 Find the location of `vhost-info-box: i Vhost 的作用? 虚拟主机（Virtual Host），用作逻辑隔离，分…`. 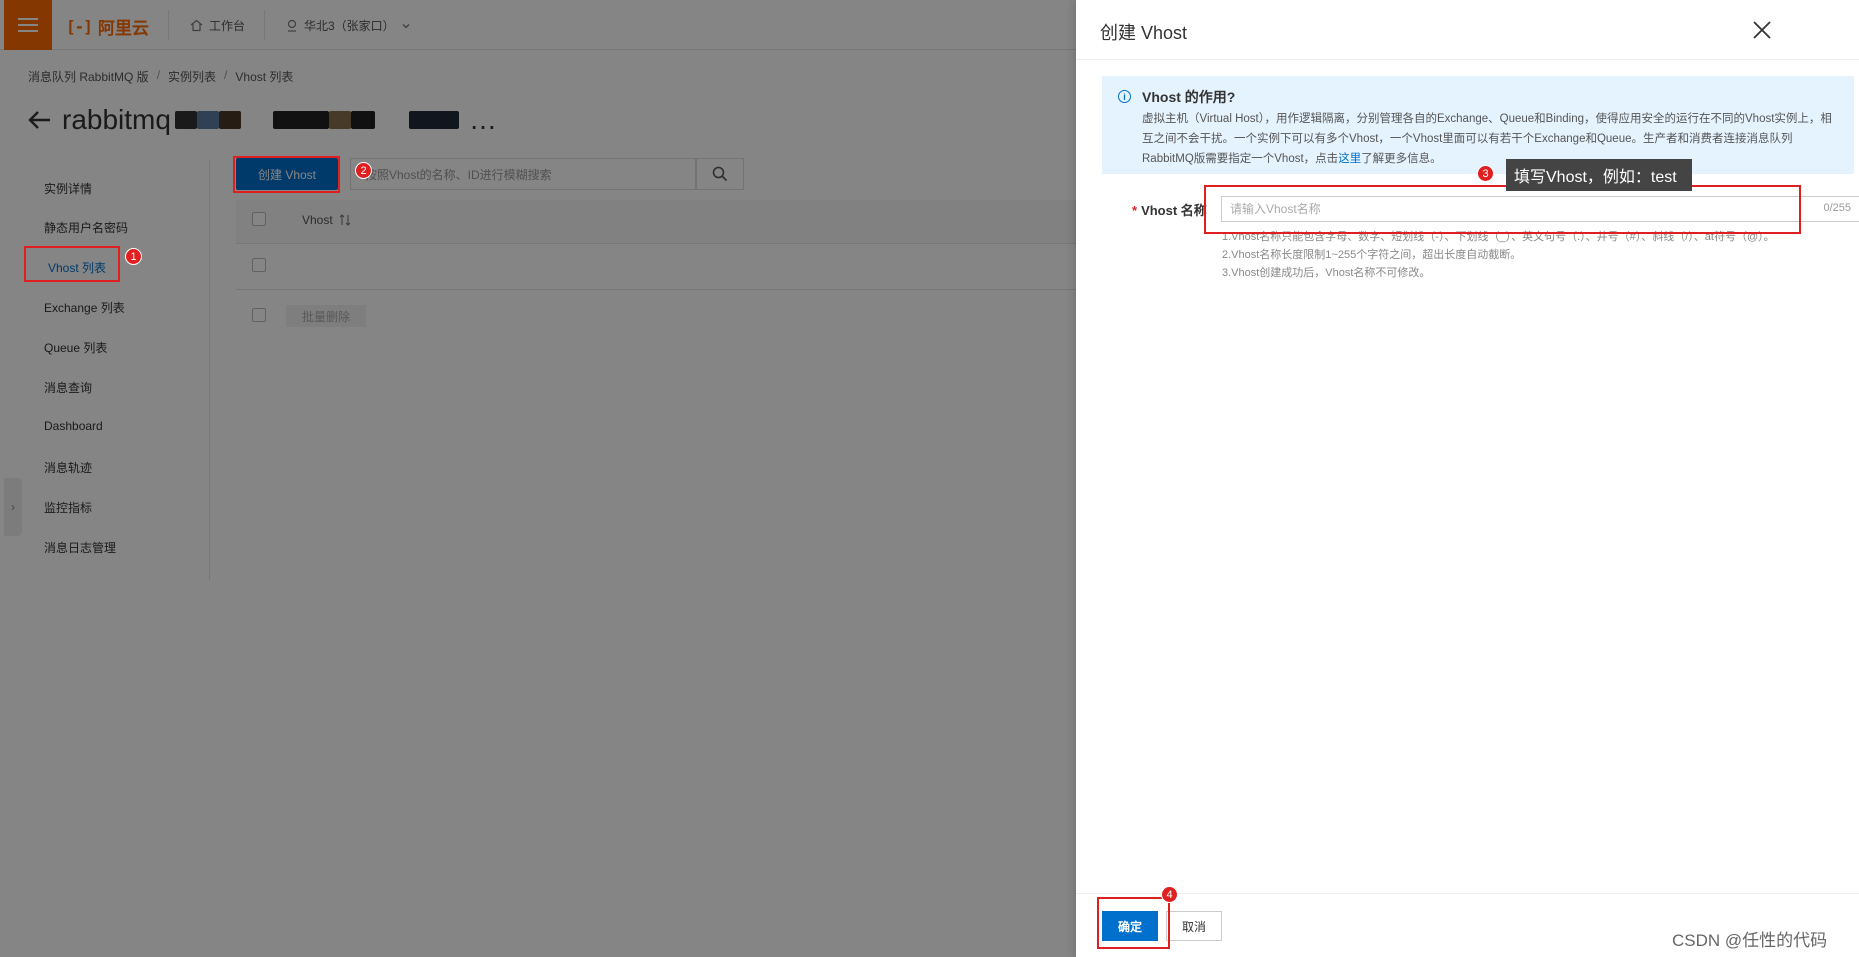

vhost-info-box: i Vhost 的作用? 虚拟主机（Virtual Host），用作逻辑隔离，分… is located at coordinates (1478, 125).